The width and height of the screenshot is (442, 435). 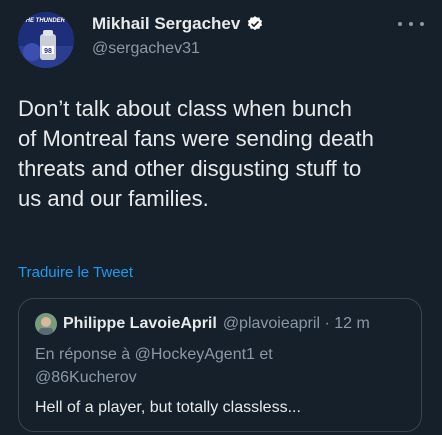 I want to click on author-handle: @sergachev31, so click(x=146, y=49).